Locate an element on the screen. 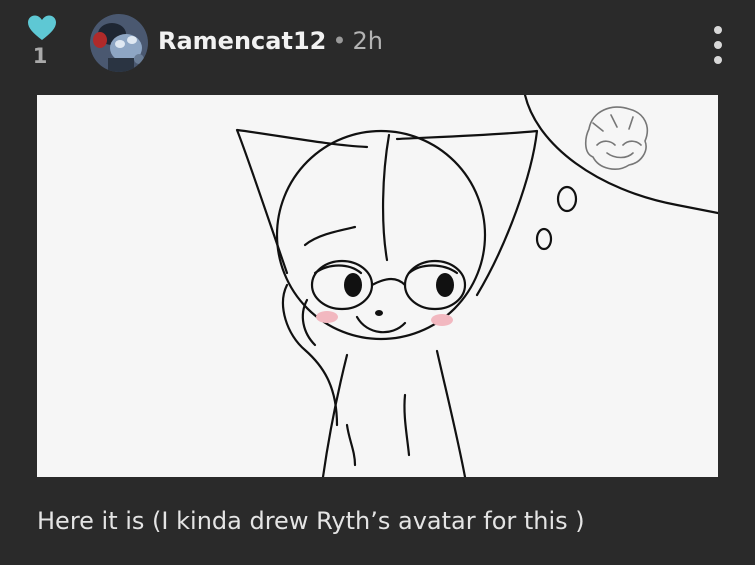 Image resolution: width=755 pixels, height=565 pixels. post-timestamp: 2h is located at coordinates (367, 41).